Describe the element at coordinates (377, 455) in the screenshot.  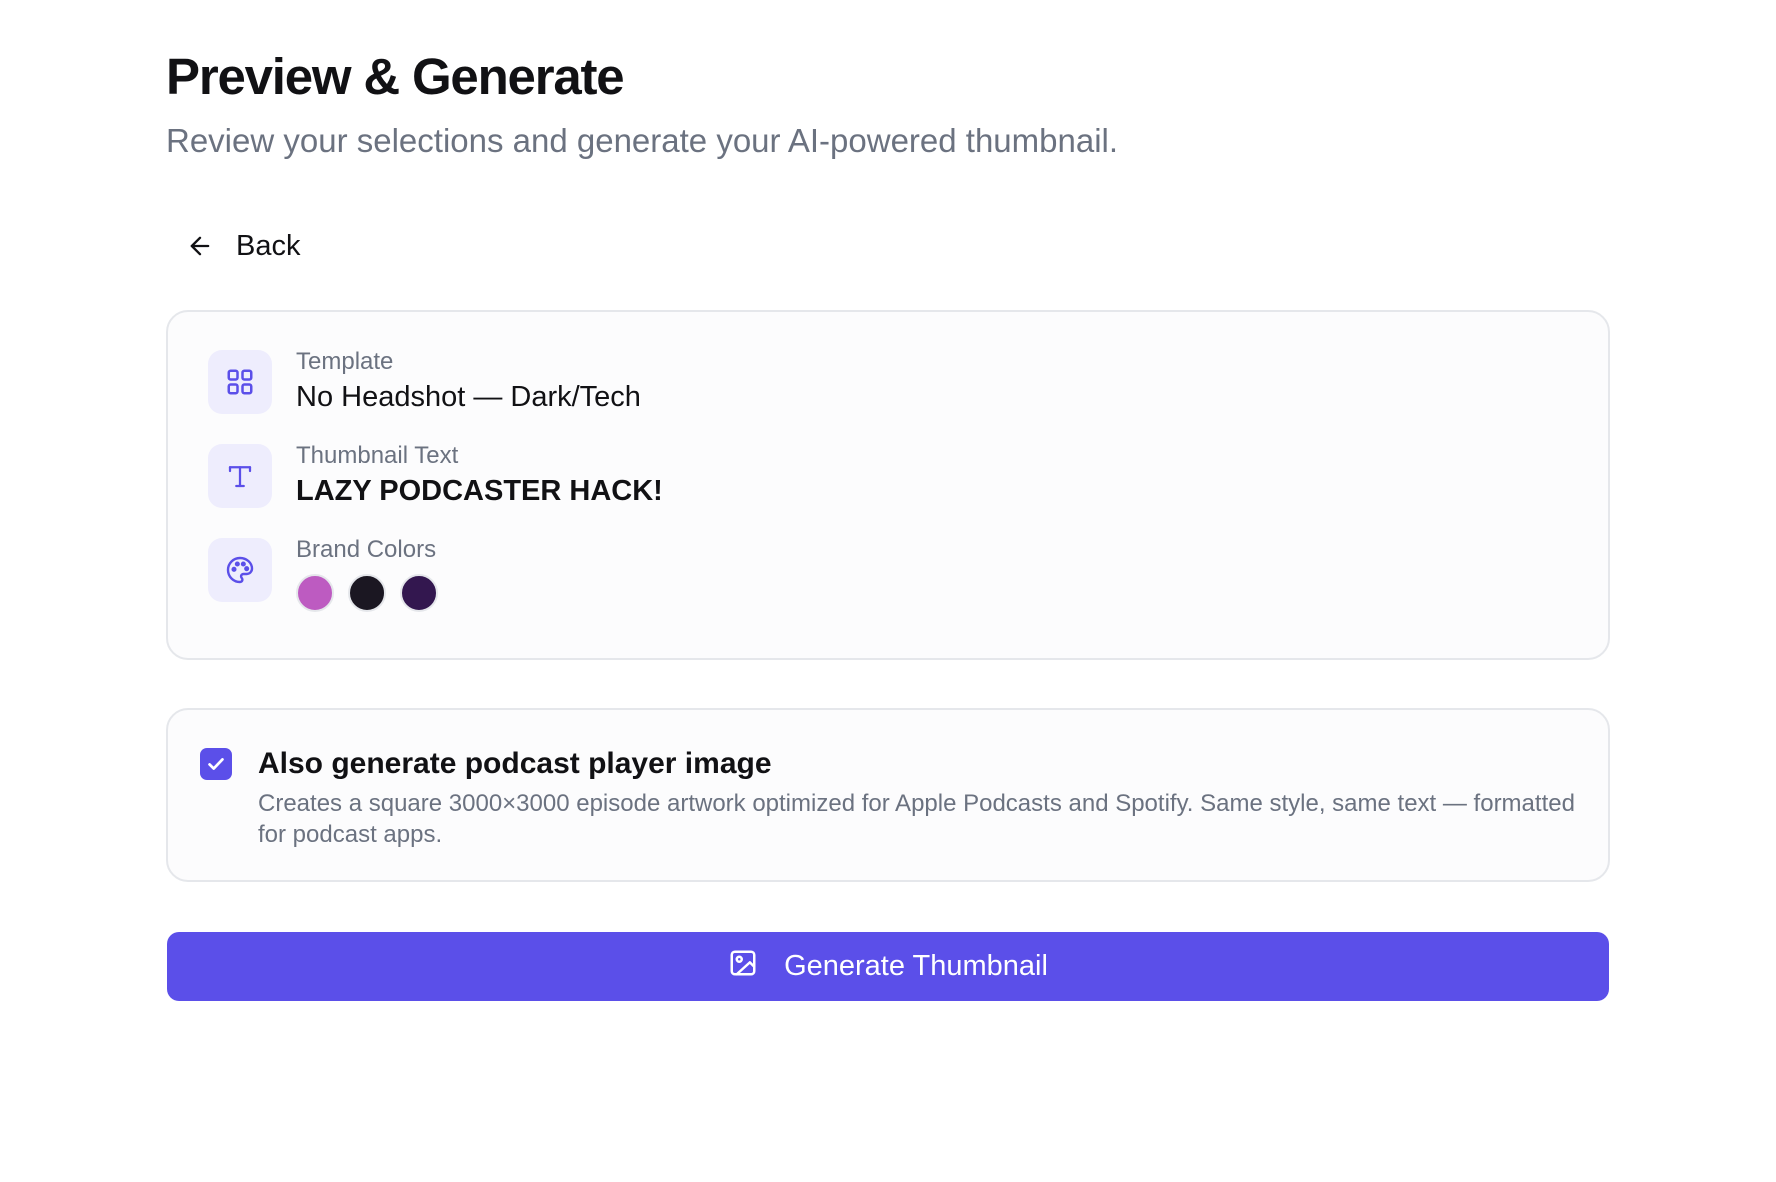
I see `thumbnail-text-label: Thumbnail Text` at that location.